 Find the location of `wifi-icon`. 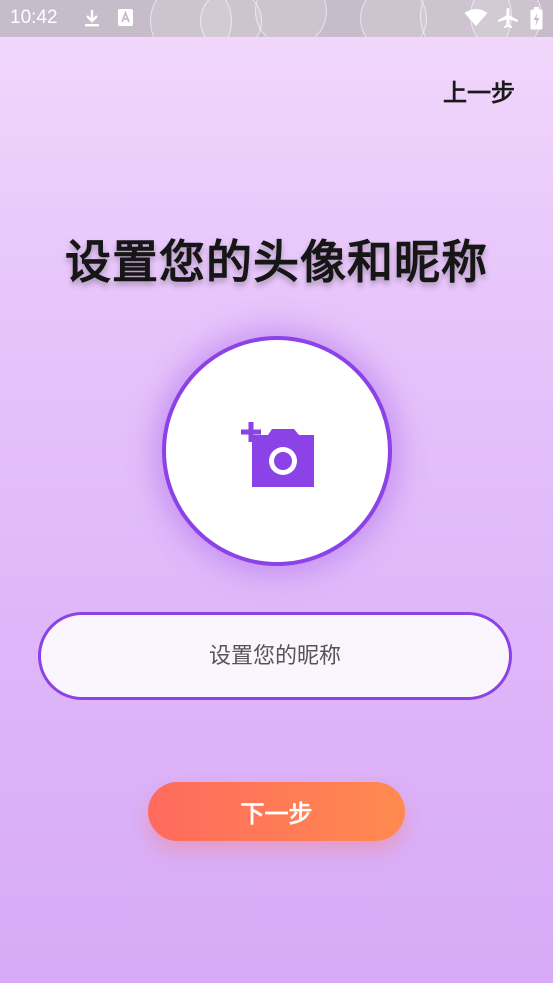

wifi-icon is located at coordinates (476, 20).